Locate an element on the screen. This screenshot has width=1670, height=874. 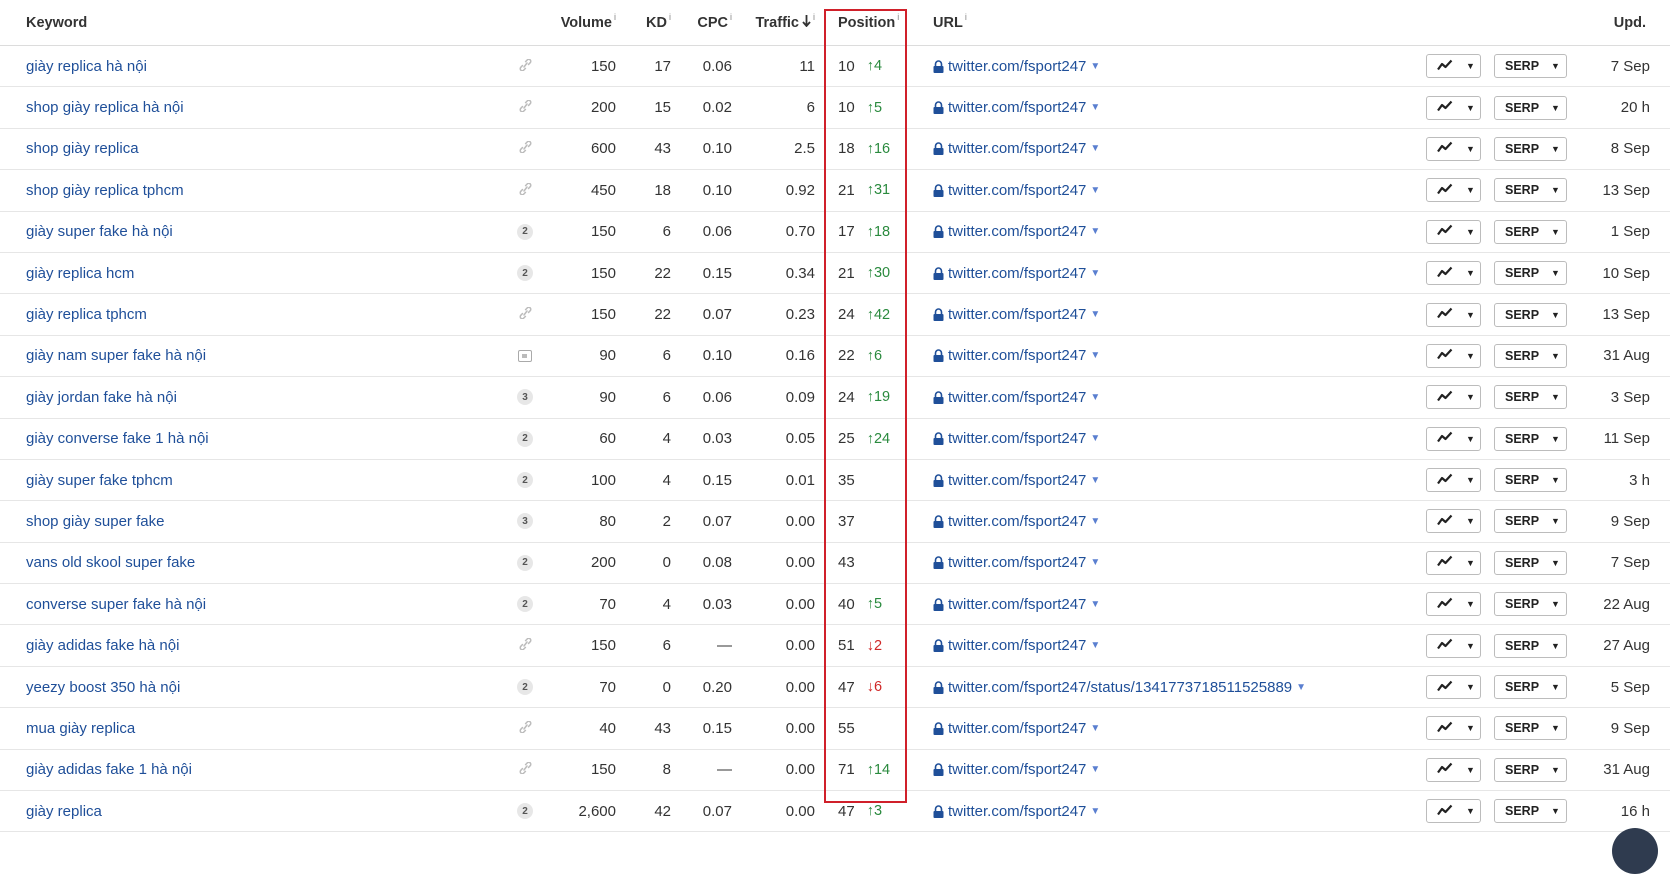
image-pack-icon is located at coordinates (525, 355).